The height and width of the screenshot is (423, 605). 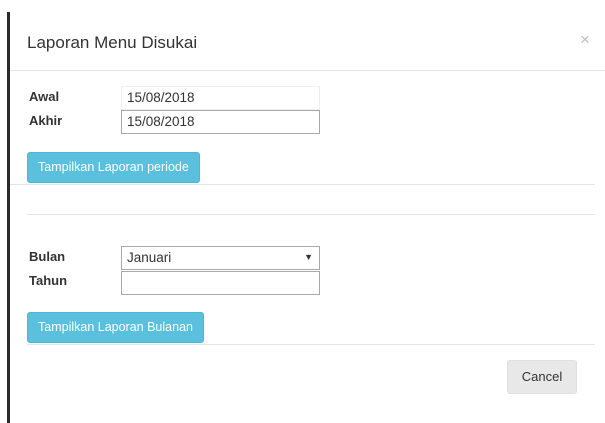 I want to click on dialog-header: Laporan Menu Disukai ×, so click(x=307, y=41).